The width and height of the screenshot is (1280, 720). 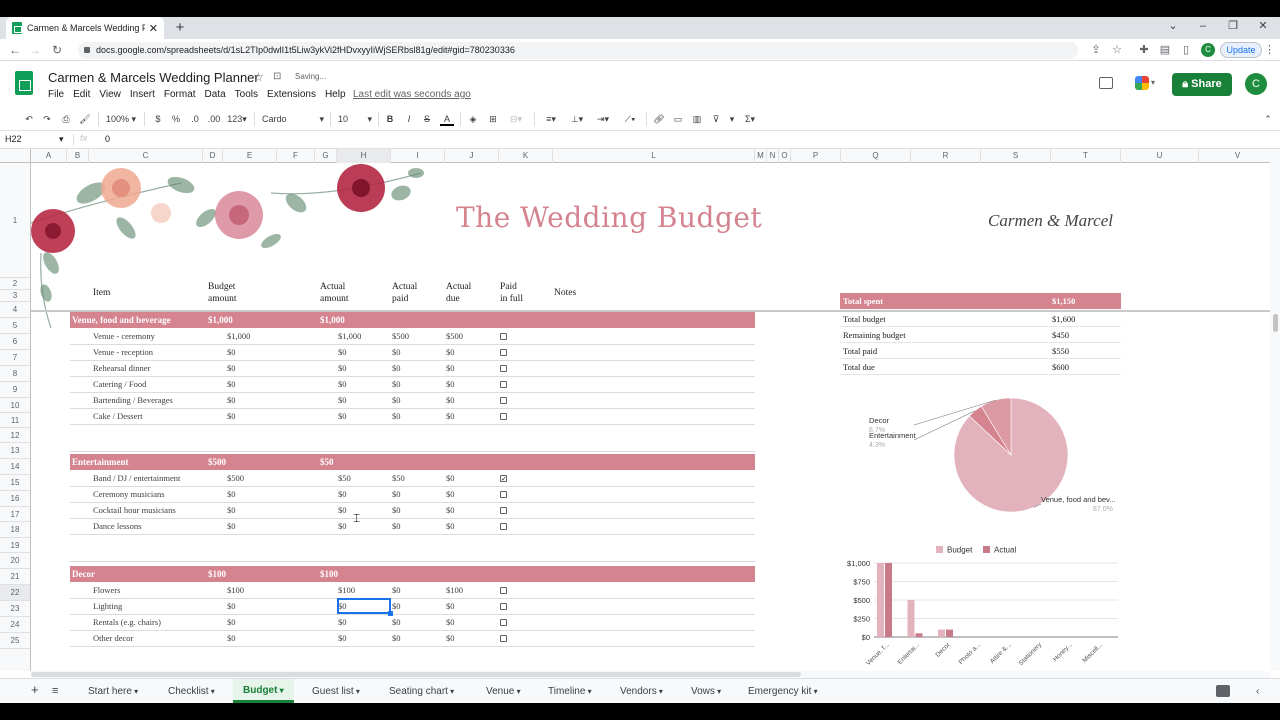 I want to click on category-row: Decor $100 $100, so click(x=412, y=574).